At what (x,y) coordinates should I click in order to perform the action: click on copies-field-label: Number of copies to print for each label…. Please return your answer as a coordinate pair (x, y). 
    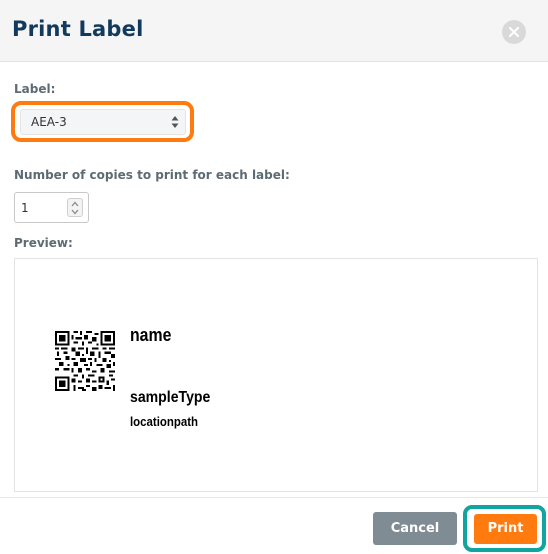
    Looking at the image, I should click on (152, 175).